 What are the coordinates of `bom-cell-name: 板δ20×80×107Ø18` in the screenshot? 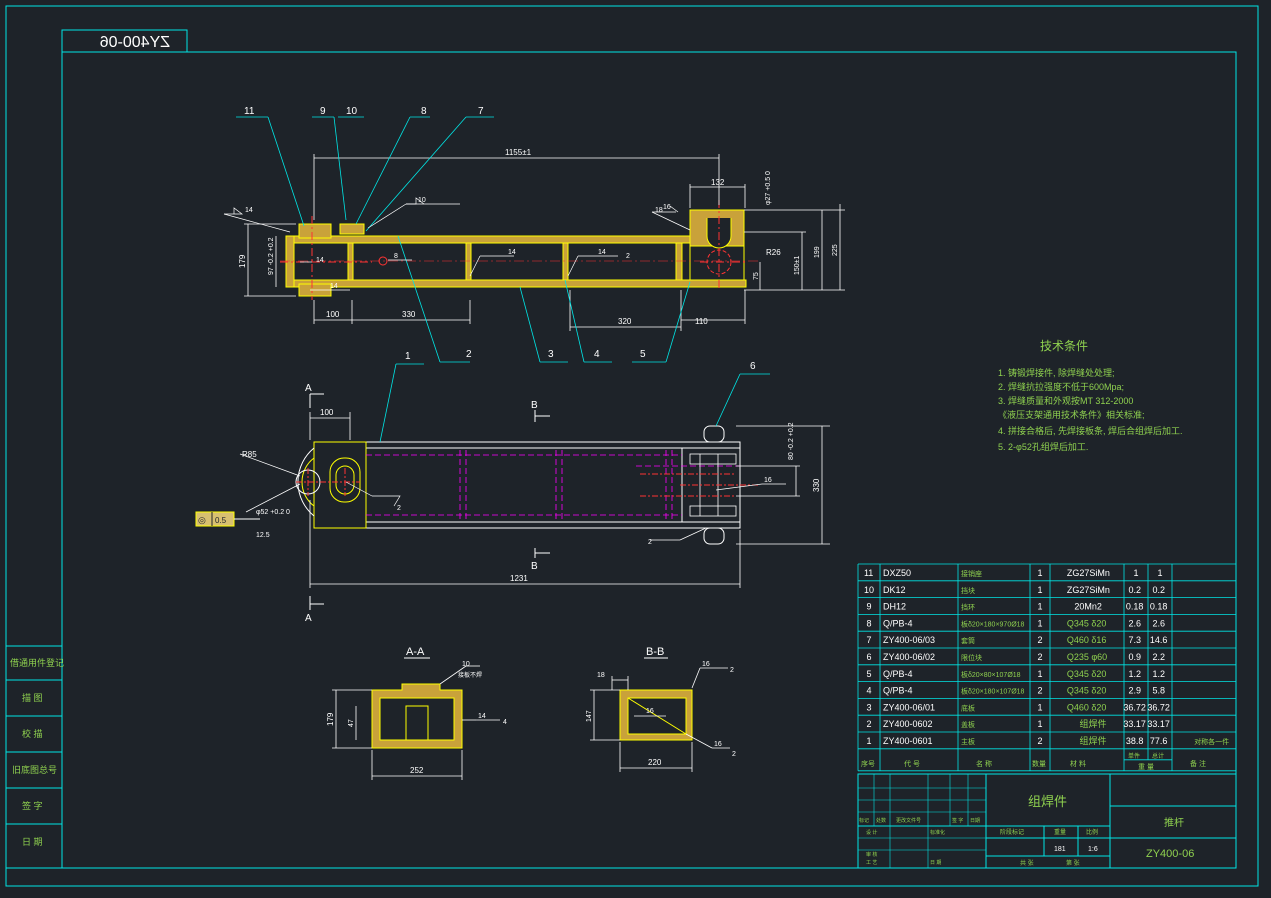 It's located at (991, 674).